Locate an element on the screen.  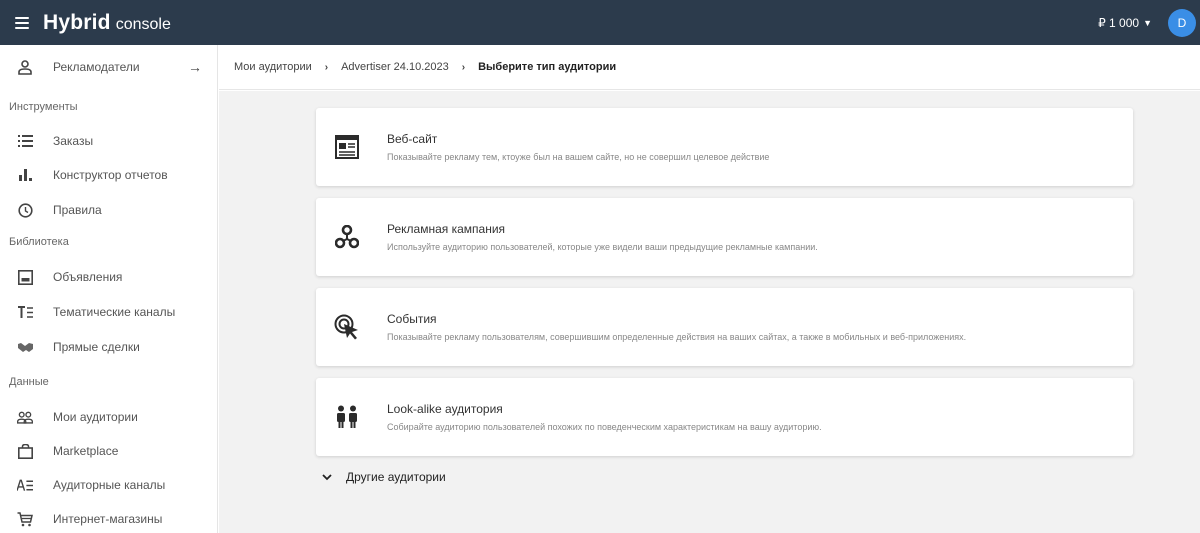
sidebar-item-label: Рекламодатели is located at coordinates (96, 67).